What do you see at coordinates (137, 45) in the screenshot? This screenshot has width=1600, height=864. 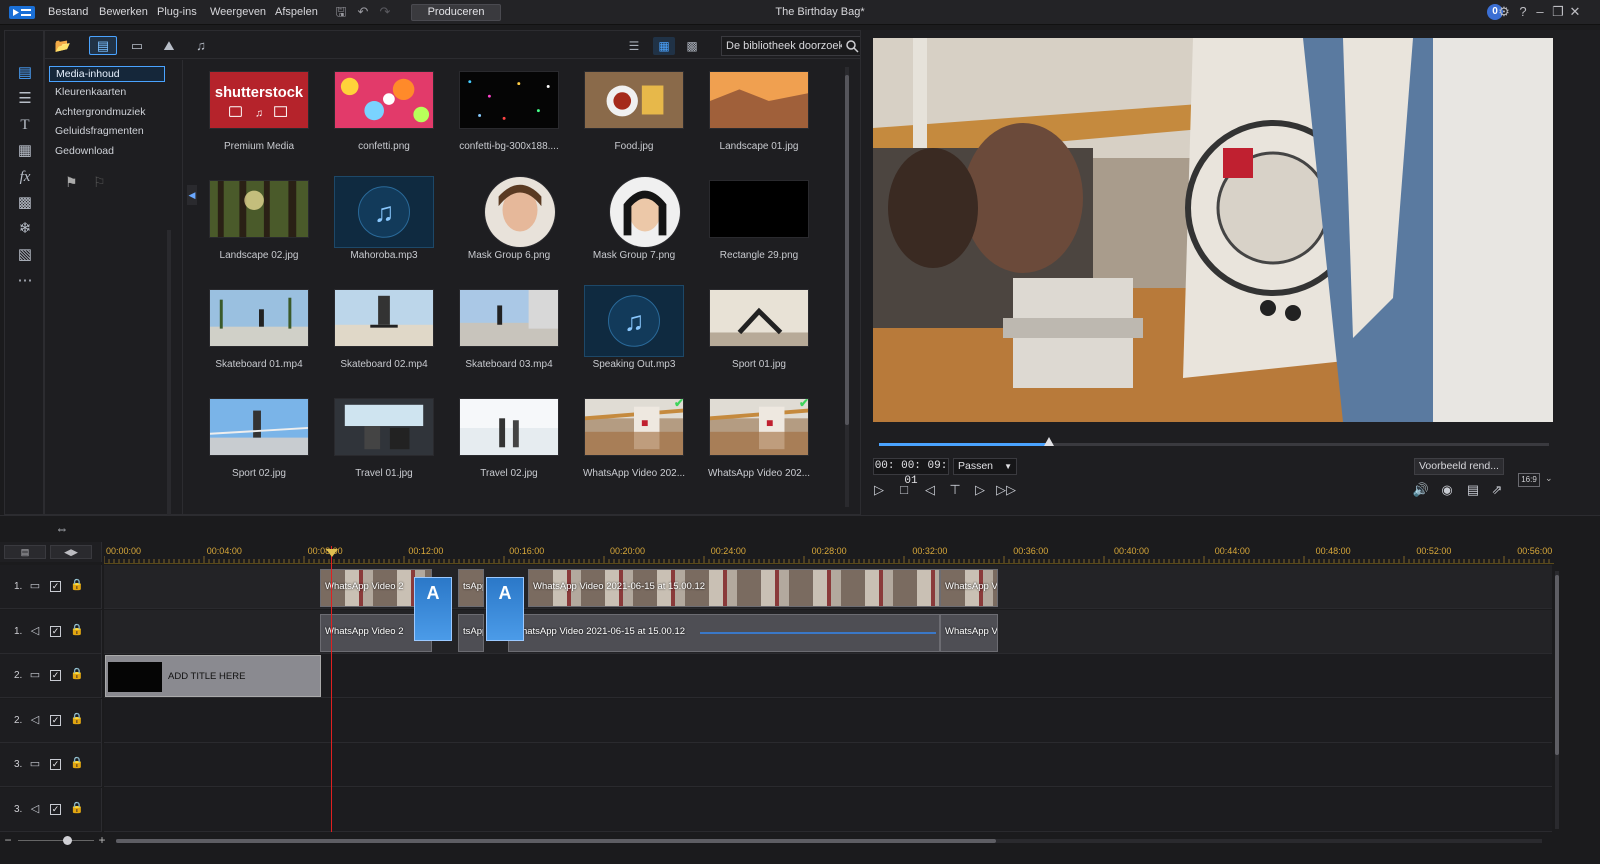 I see `show-colorboards-tab: ▭` at bounding box center [137, 45].